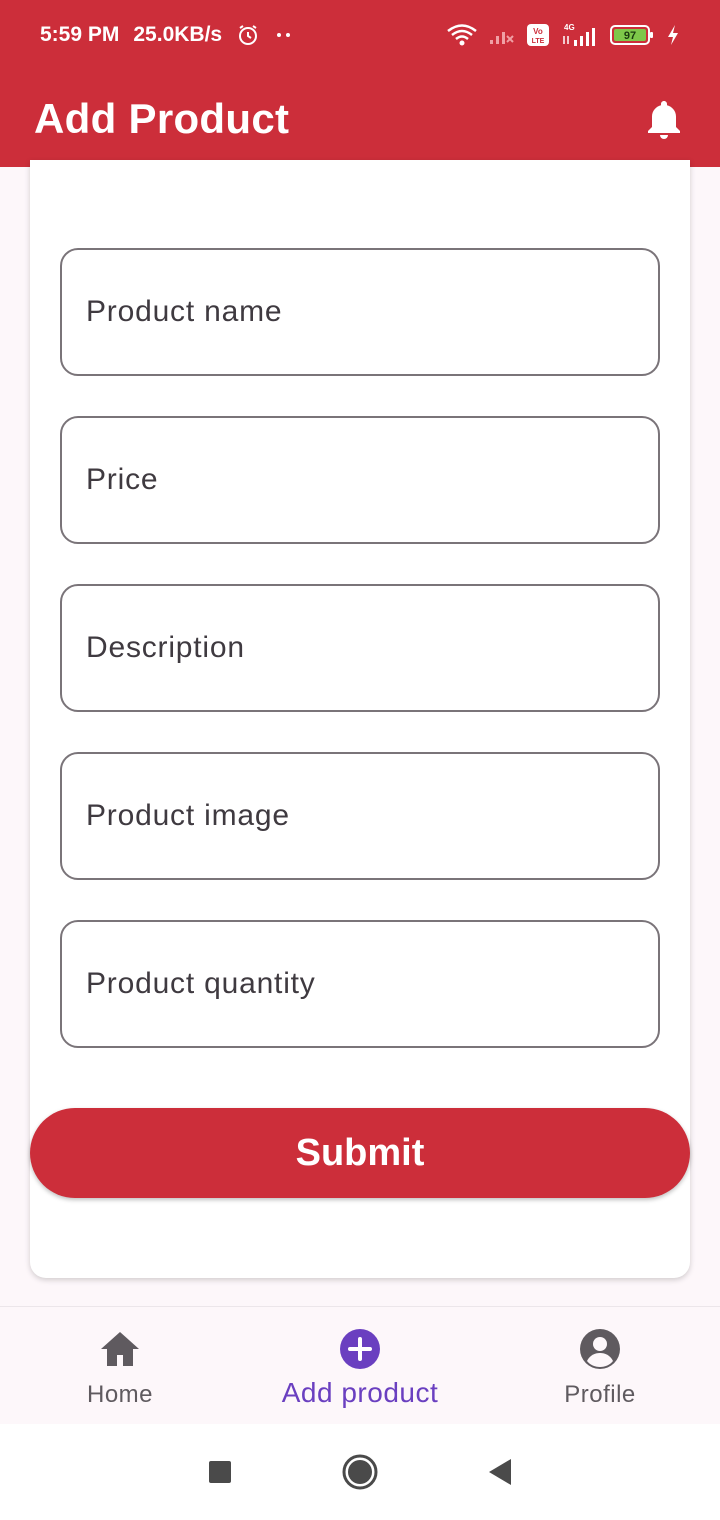 The image size is (720, 1520). I want to click on product-name-placeholder: Product name, so click(184, 311).